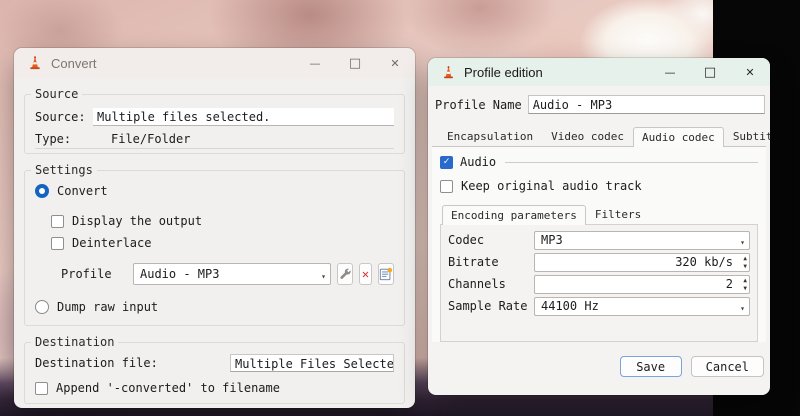 The image size is (800, 416). Describe the element at coordinates (747, 136) in the screenshot. I see `tab-subtitles: Subtitles` at that location.